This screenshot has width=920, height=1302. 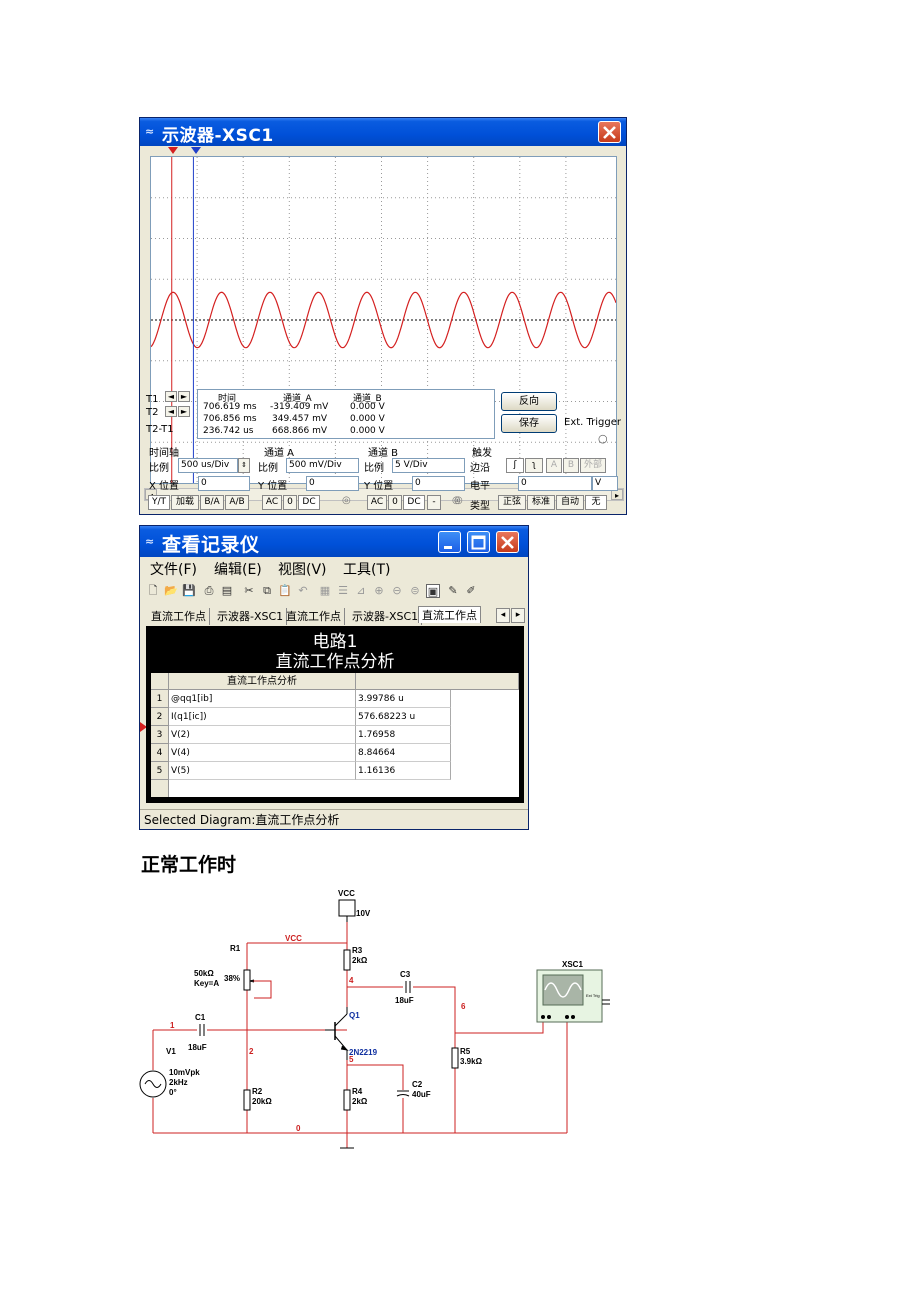 I want to click on table-header-value, so click(x=437, y=681).